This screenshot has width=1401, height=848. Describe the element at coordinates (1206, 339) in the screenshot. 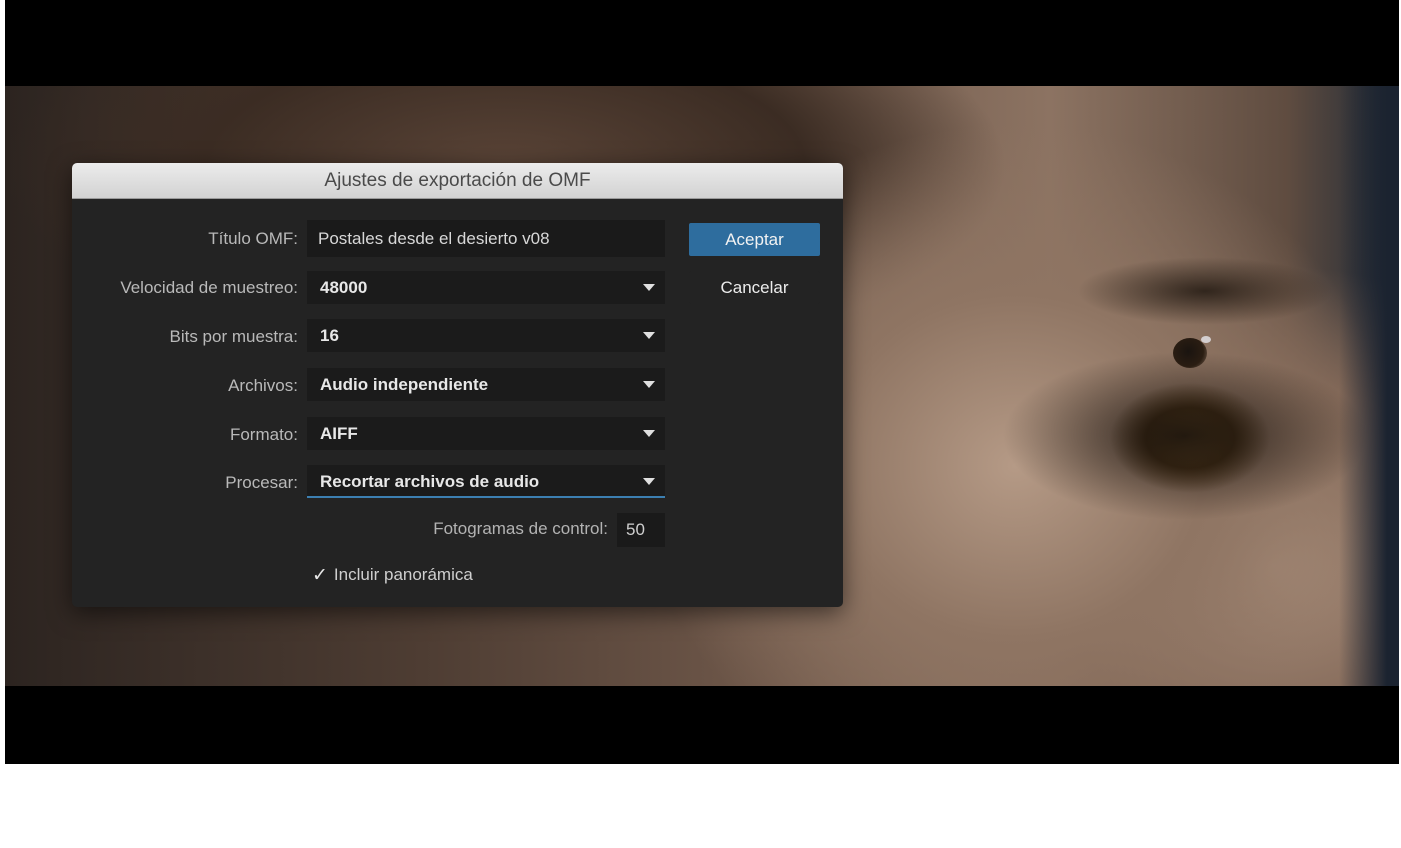

I see `eye-glint` at that location.